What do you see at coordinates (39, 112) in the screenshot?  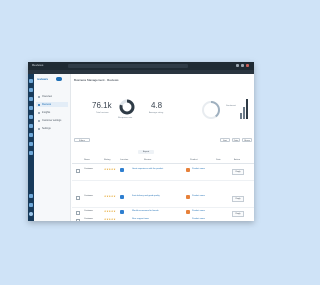 I see `insights-icon` at bounding box center [39, 112].